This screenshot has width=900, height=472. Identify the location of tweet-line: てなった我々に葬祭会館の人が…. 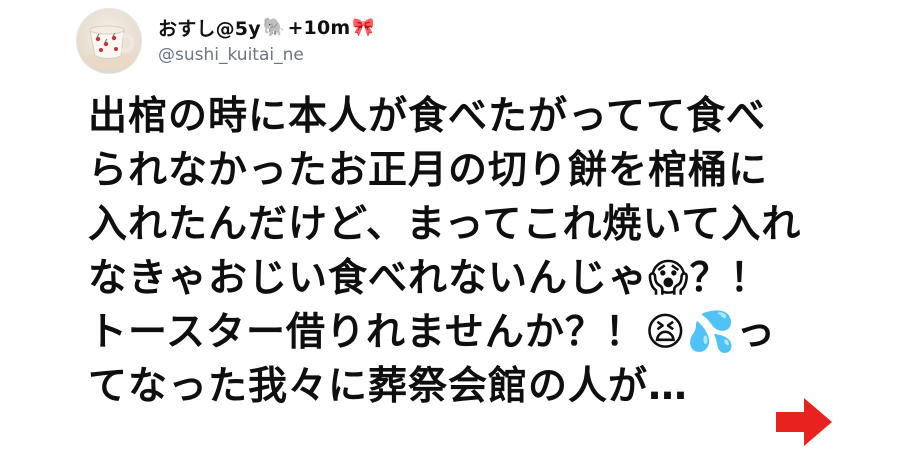
(388, 386).